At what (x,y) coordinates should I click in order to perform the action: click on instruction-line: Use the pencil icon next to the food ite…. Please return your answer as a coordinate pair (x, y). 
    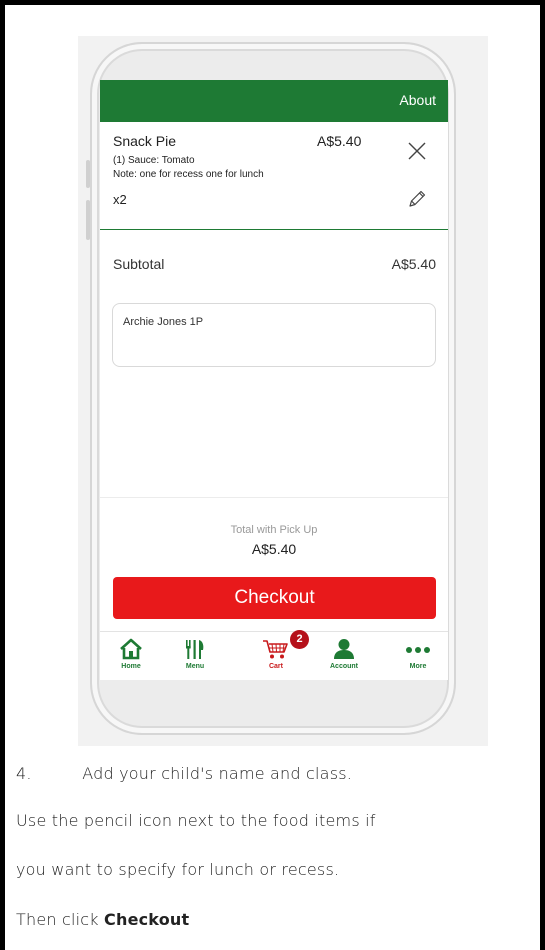
    Looking at the image, I should click on (196, 820).